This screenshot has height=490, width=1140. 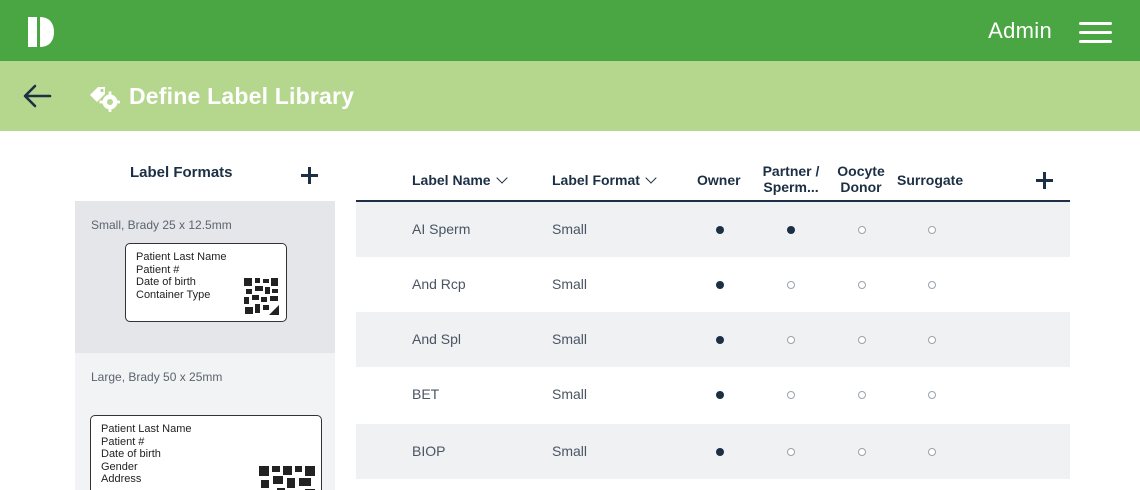 I want to click on label-name-cell: AI Sperm, so click(x=441, y=229).